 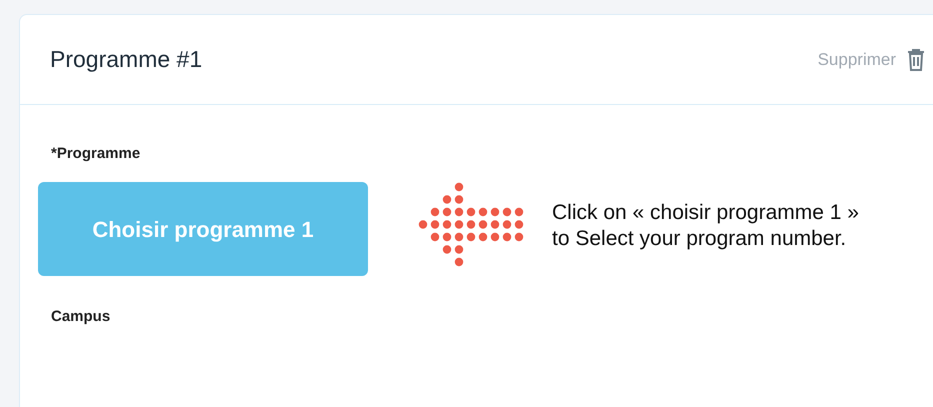 I want to click on field-label: *Programme, so click(x=95, y=154).